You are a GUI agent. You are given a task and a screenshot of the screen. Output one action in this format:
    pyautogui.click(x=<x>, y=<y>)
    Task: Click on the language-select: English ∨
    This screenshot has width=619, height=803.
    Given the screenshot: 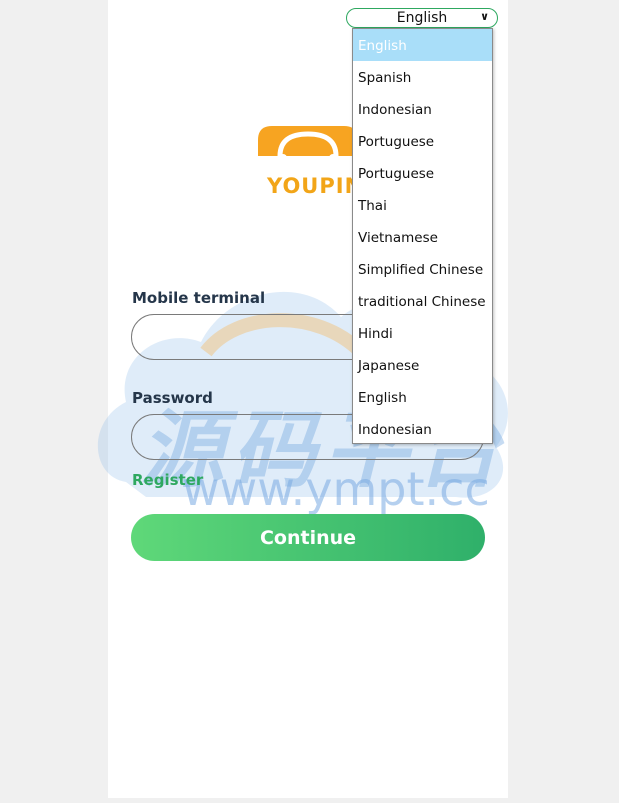 What is the action you would take?
    pyautogui.click(x=422, y=18)
    